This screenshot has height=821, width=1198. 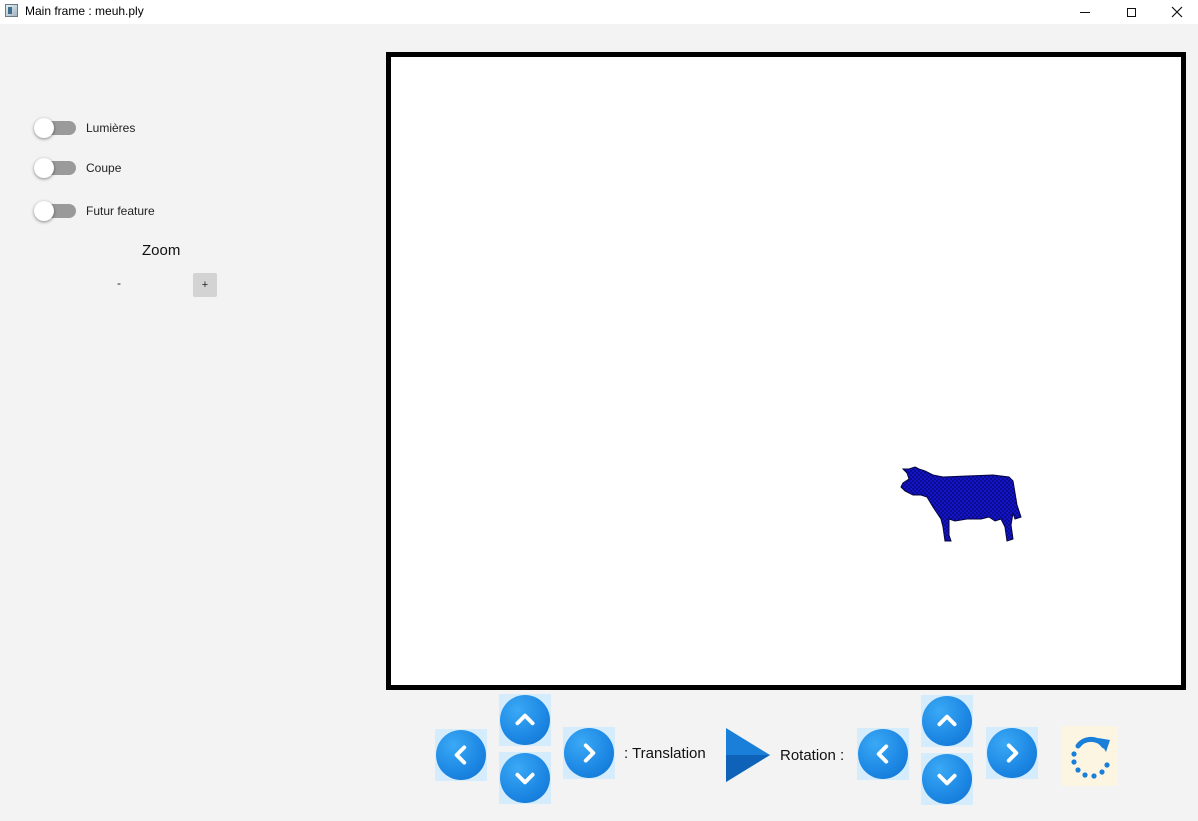 I want to click on toggle-label: Lumières, so click(x=111, y=128).